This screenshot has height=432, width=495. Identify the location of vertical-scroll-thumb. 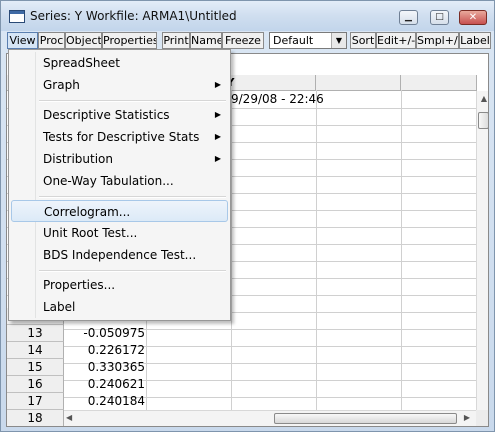
(483, 120).